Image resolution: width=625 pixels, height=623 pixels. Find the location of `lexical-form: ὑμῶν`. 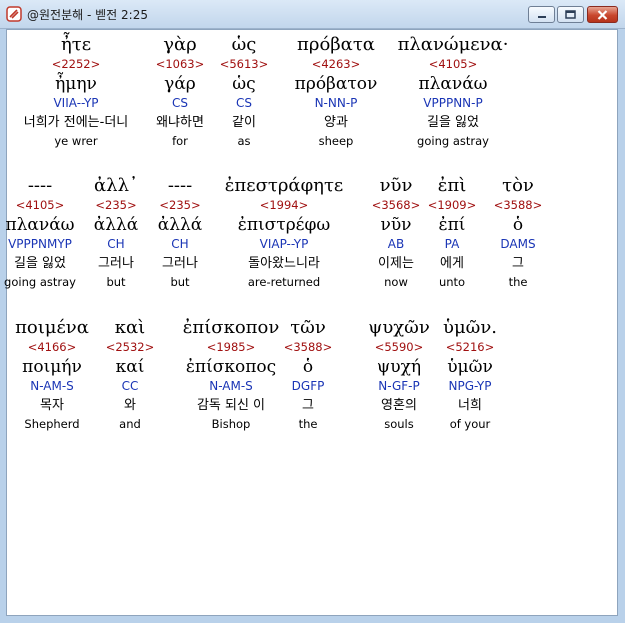

lexical-form: ὑμῶν is located at coordinates (470, 367).